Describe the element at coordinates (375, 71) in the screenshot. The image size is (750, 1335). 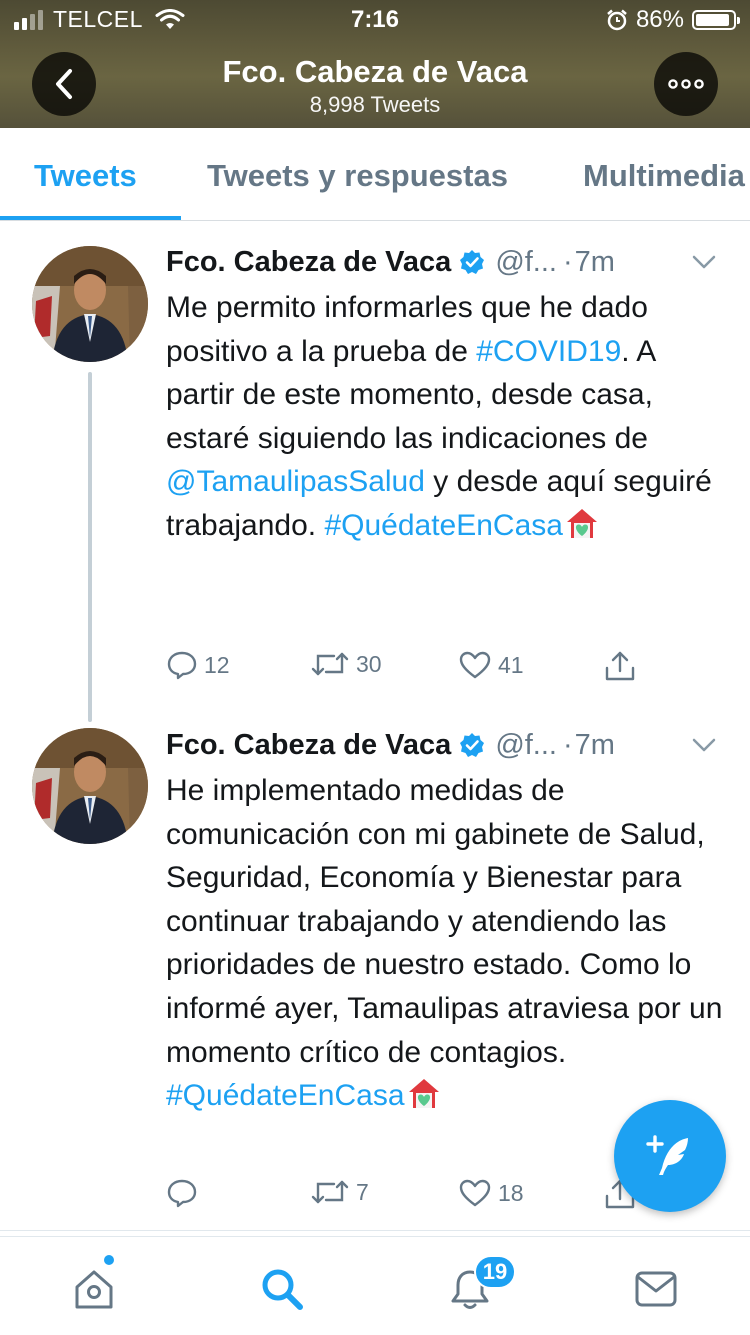
I see `profile-name: Fco. Cabeza de Vaca` at that location.